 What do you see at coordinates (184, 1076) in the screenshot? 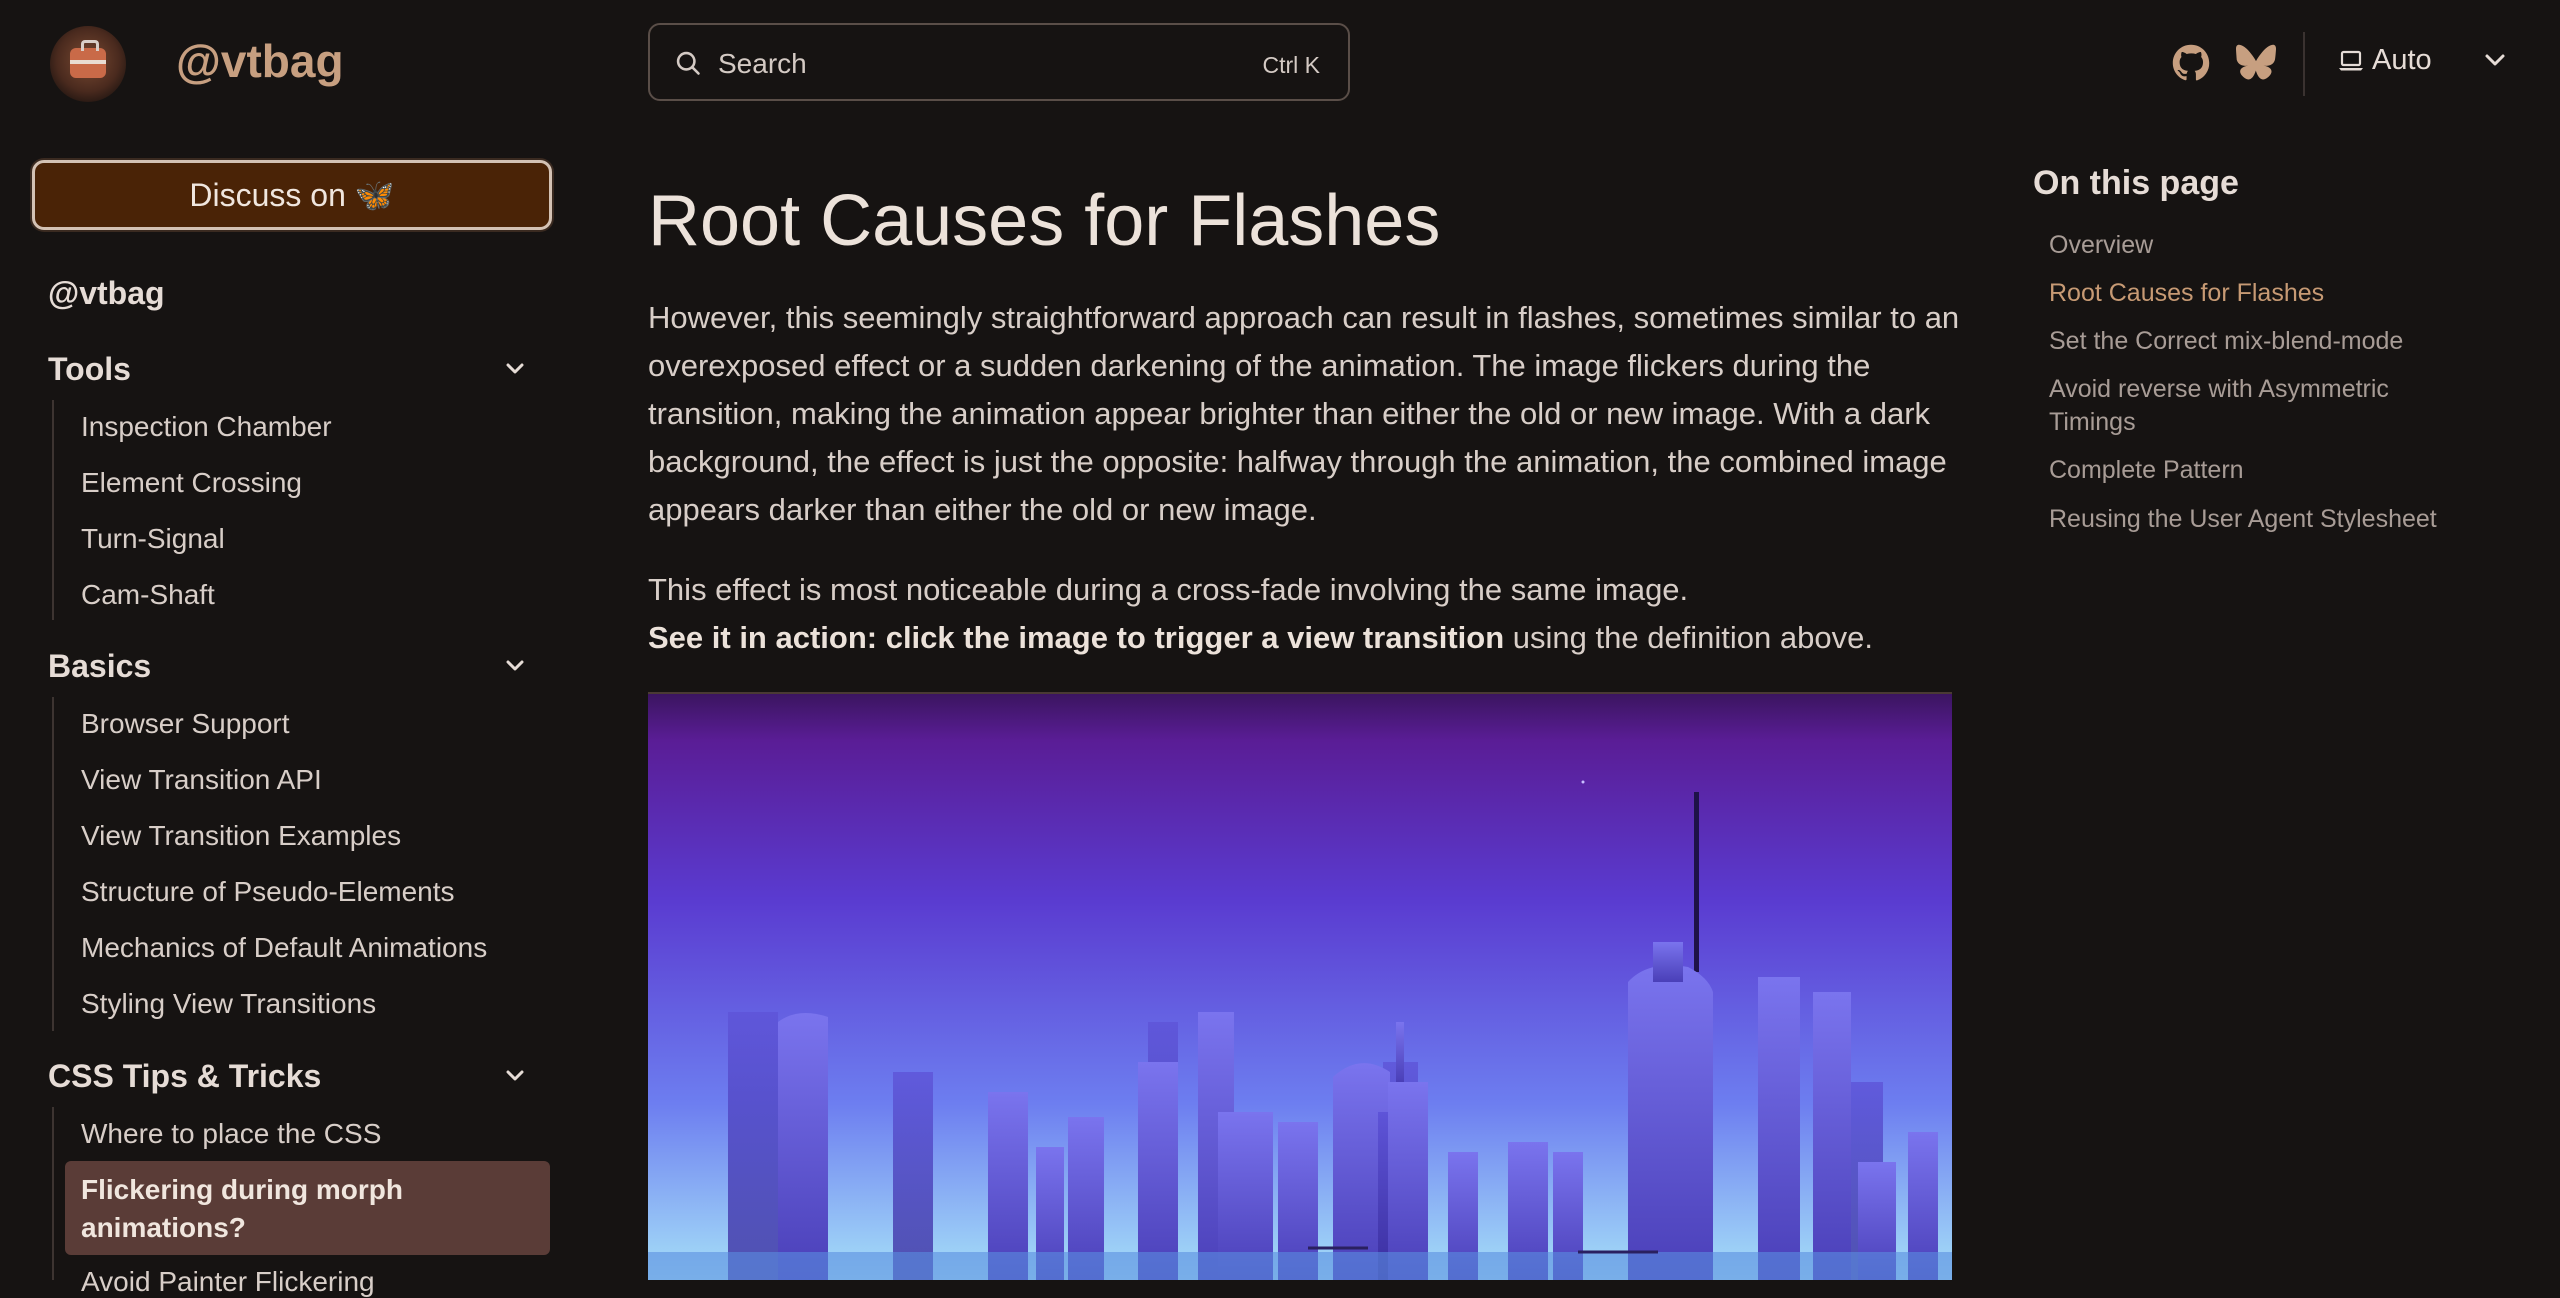
I see `sidebar-group-css-tips: CSS Tips & Tricks` at bounding box center [184, 1076].